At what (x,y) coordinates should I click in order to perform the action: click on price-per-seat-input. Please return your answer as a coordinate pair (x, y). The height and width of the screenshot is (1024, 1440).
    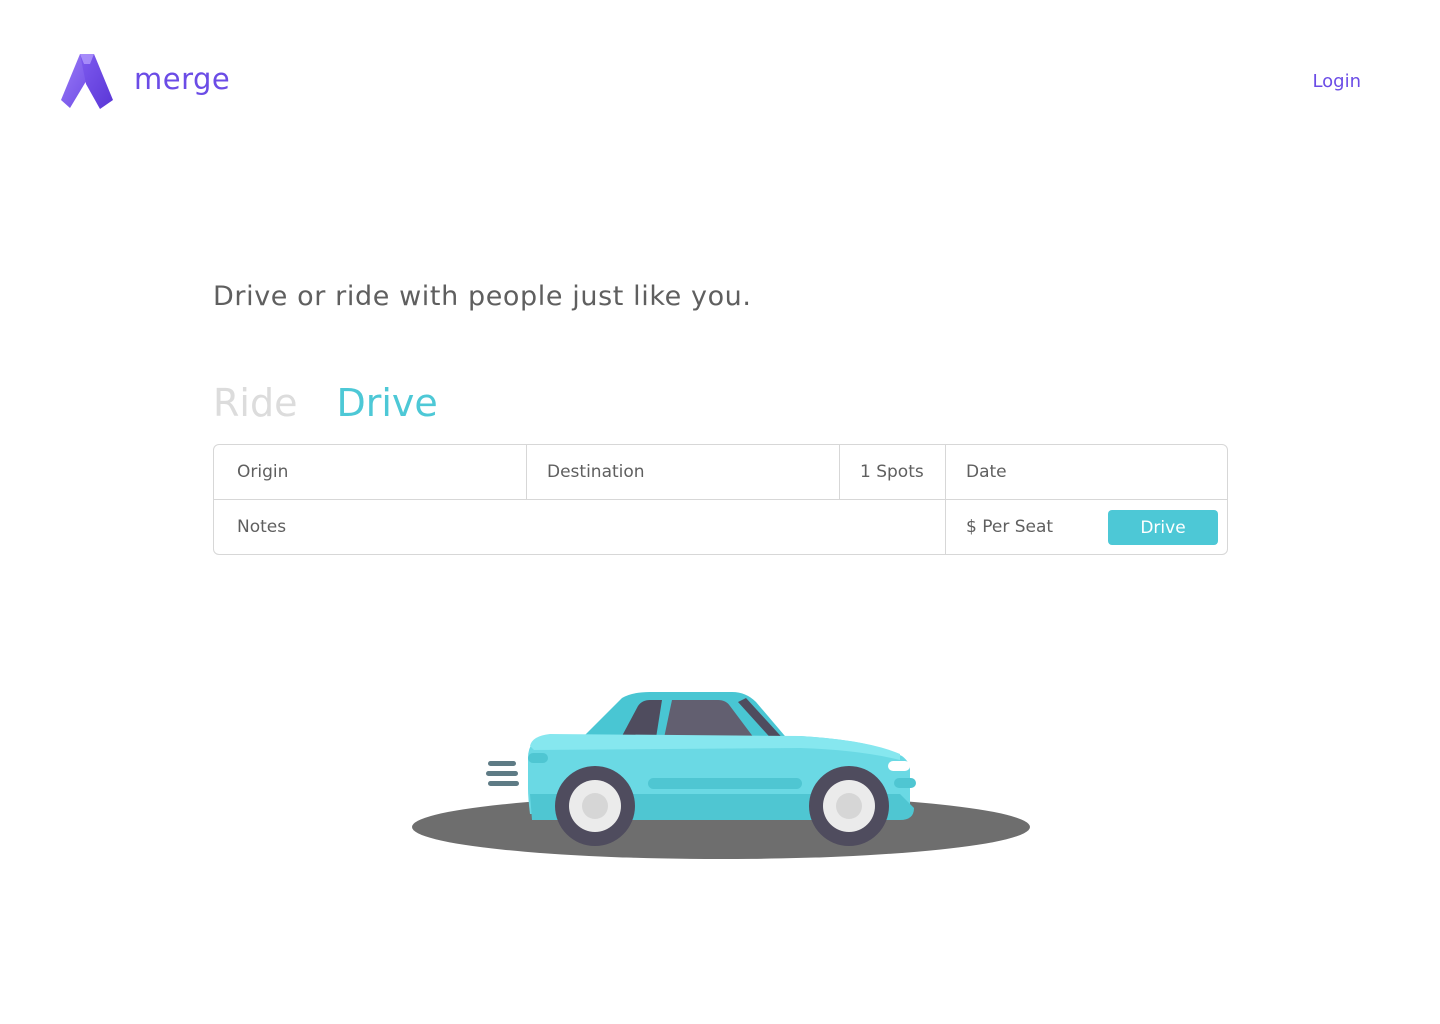
    Looking at the image, I should click on (1026, 527).